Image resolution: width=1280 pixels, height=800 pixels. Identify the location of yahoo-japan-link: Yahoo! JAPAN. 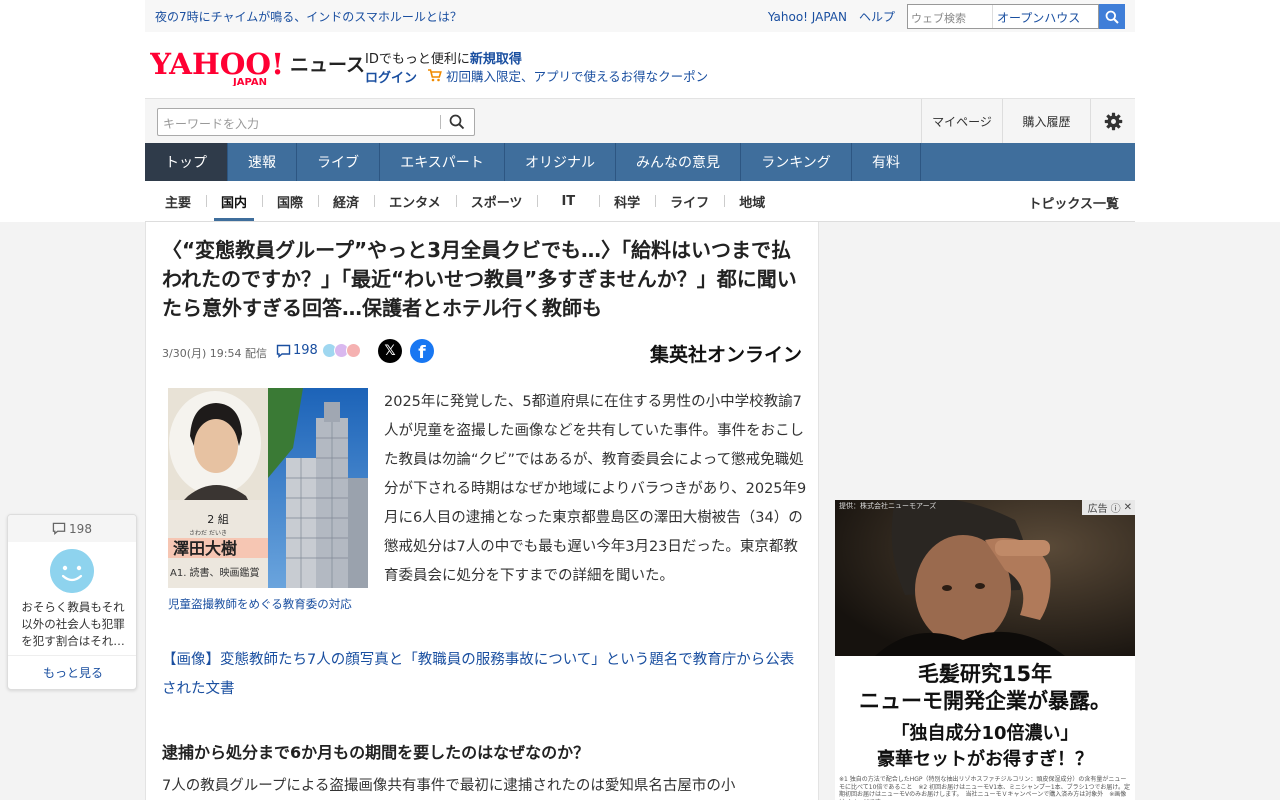
(807, 17).